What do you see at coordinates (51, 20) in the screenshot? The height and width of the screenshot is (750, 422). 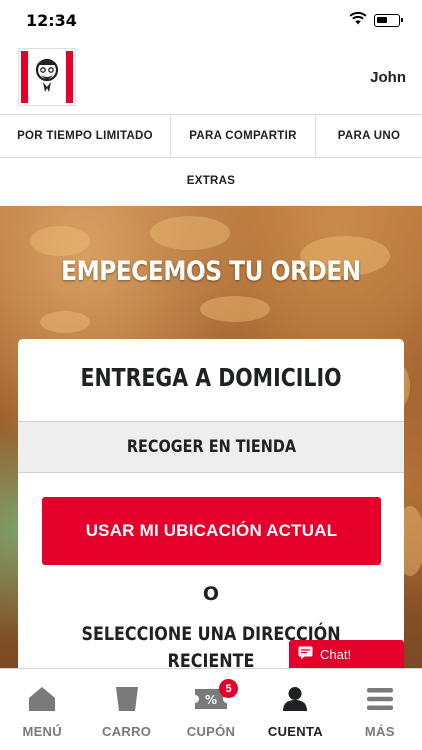 I see `status-time: 12:34` at bounding box center [51, 20].